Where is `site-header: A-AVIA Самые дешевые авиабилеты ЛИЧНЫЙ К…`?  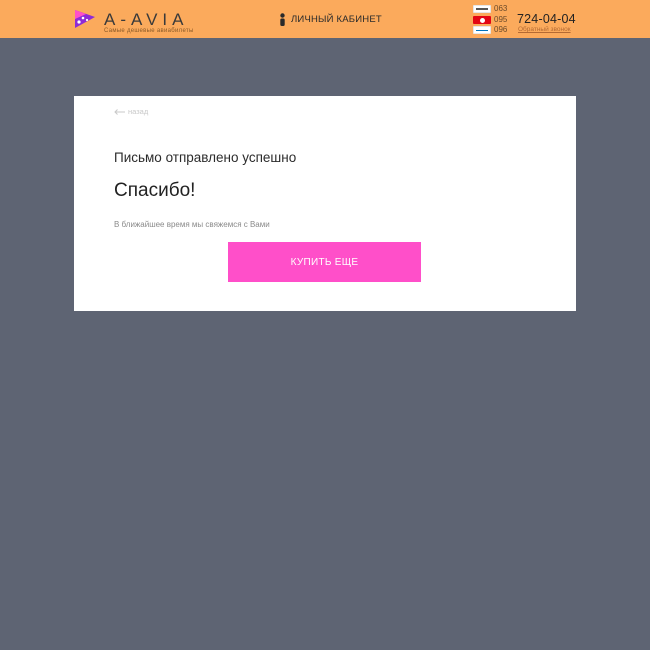 site-header: A-AVIA Самые дешевые авиабилеты ЛИЧНЫЙ К… is located at coordinates (325, 19).